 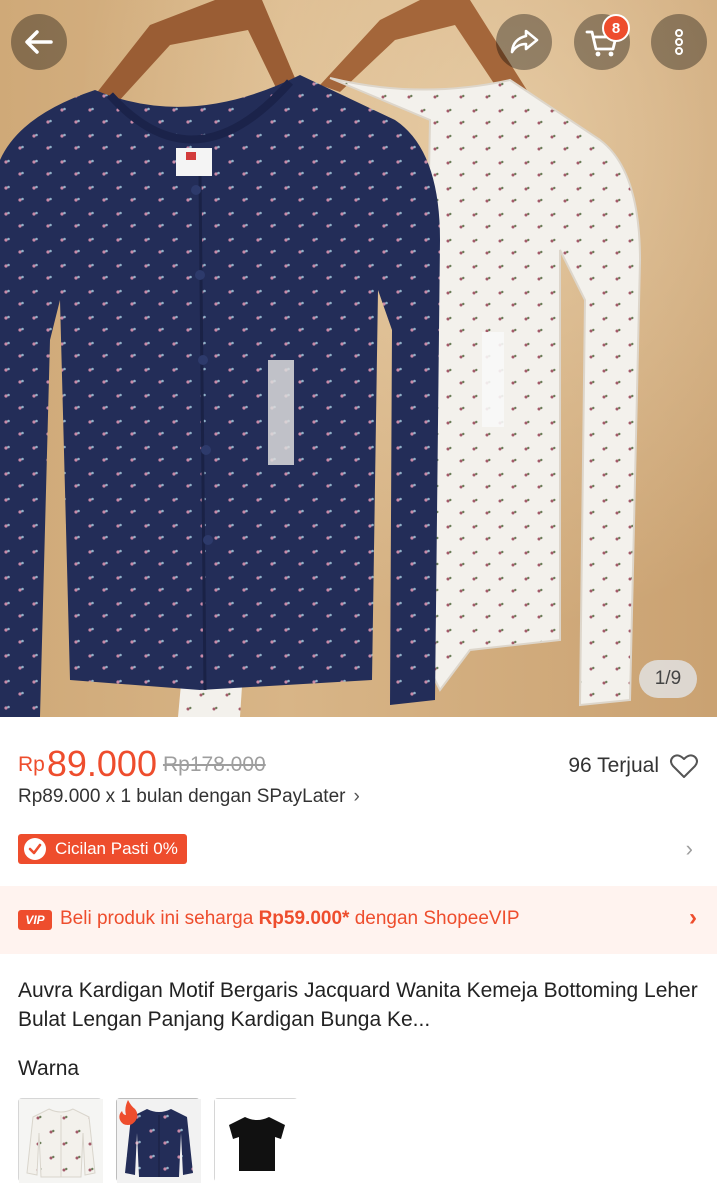 I want to click on heart-icon, so click(x=684, y=766).